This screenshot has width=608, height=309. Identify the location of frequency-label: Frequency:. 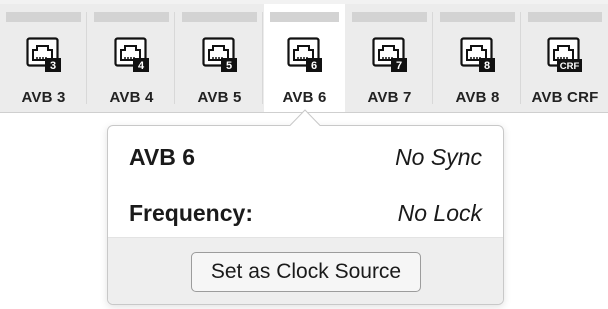
(191, 213).